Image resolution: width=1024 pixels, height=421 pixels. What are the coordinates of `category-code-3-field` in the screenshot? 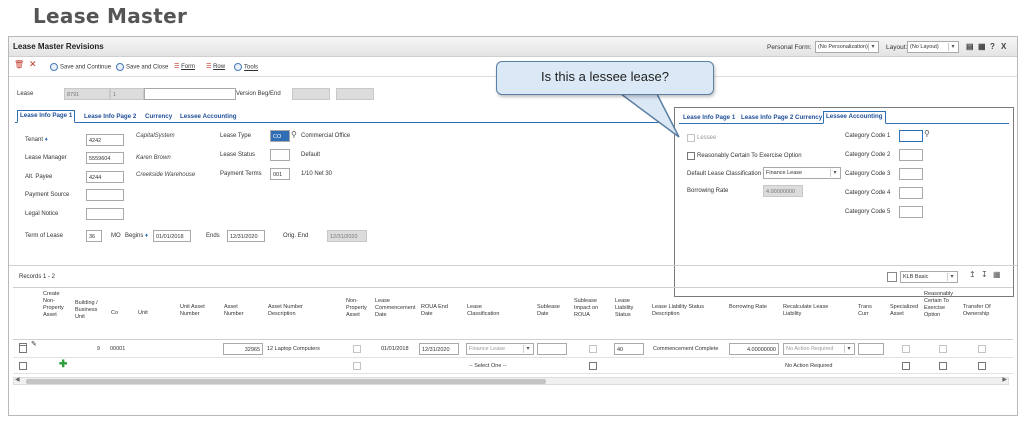 It's located at (911, 174).